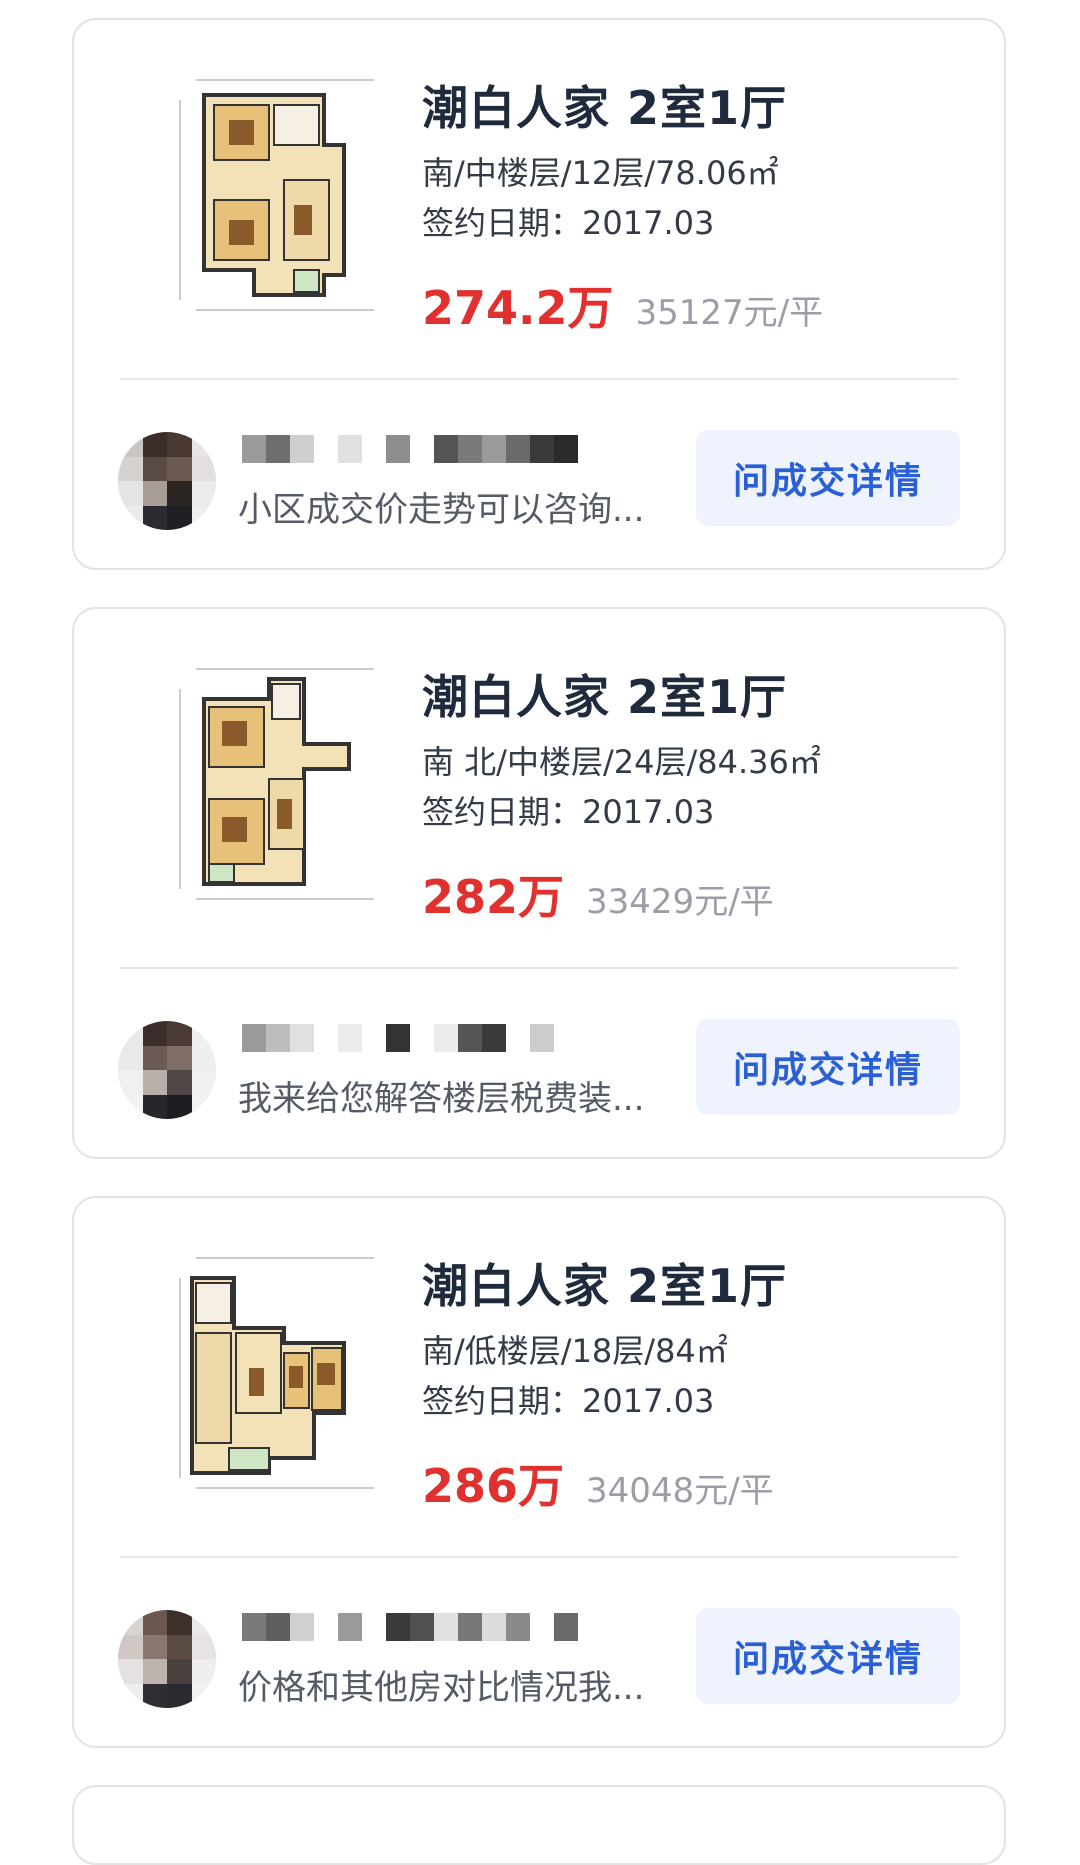 Image resolution: width=1080 pixels, height=1865 pixels. I want to click on total-price: 274.2万, so click(518, 308).